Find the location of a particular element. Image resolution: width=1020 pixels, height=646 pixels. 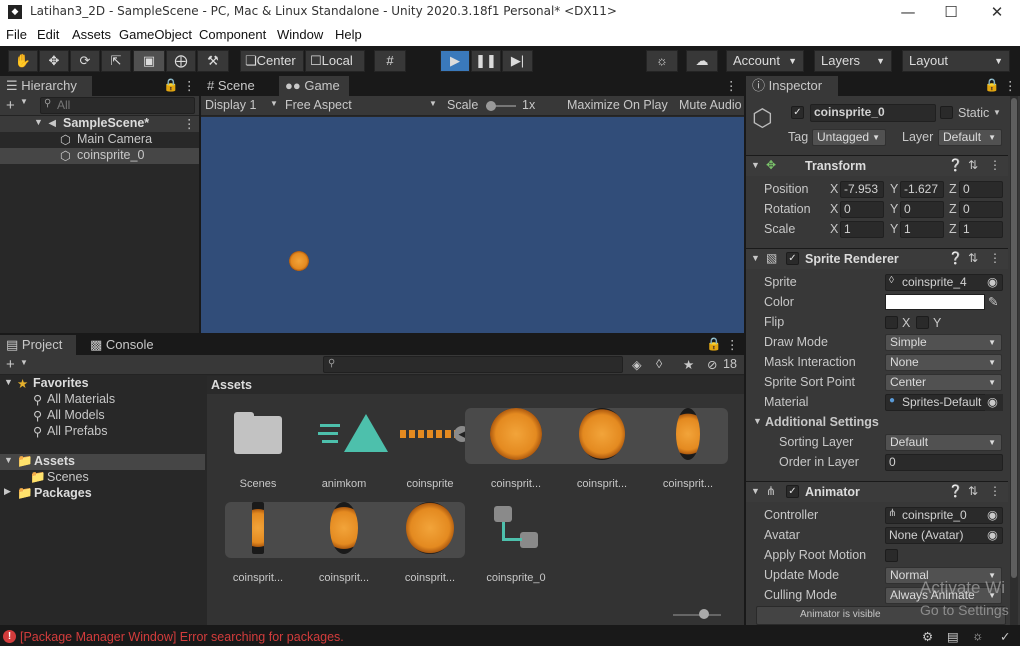

scale-tool-icon: ⇱ is located at coordinates (116, 61).